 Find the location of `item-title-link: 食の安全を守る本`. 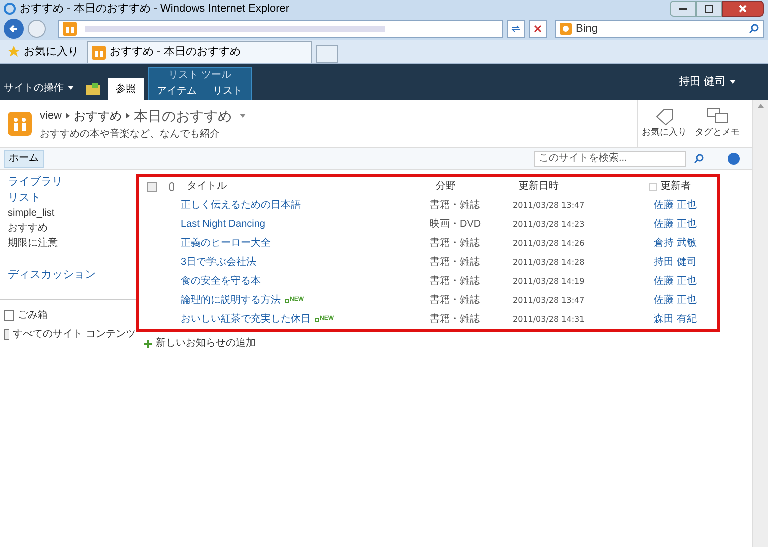

item-title-link: 食の安全を守る本 is located at coordinates (221, 281).